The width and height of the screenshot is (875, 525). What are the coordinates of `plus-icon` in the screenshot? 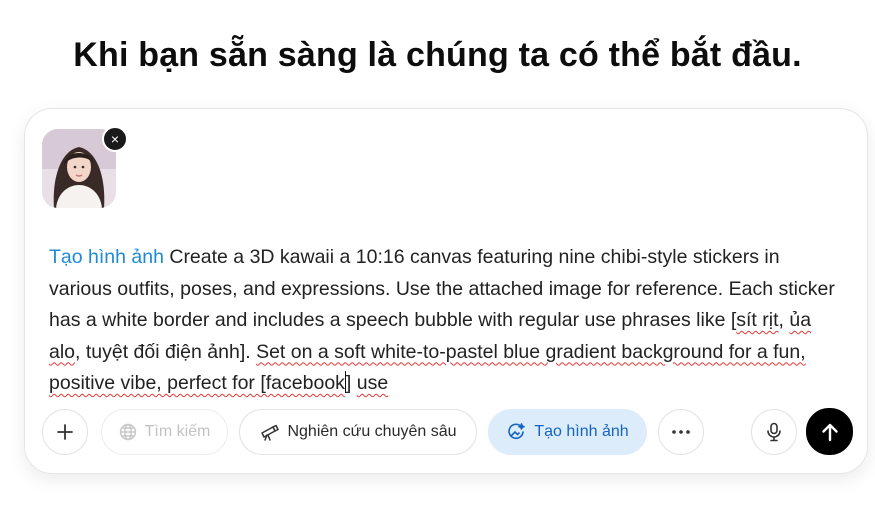 It's located at (65, 432).